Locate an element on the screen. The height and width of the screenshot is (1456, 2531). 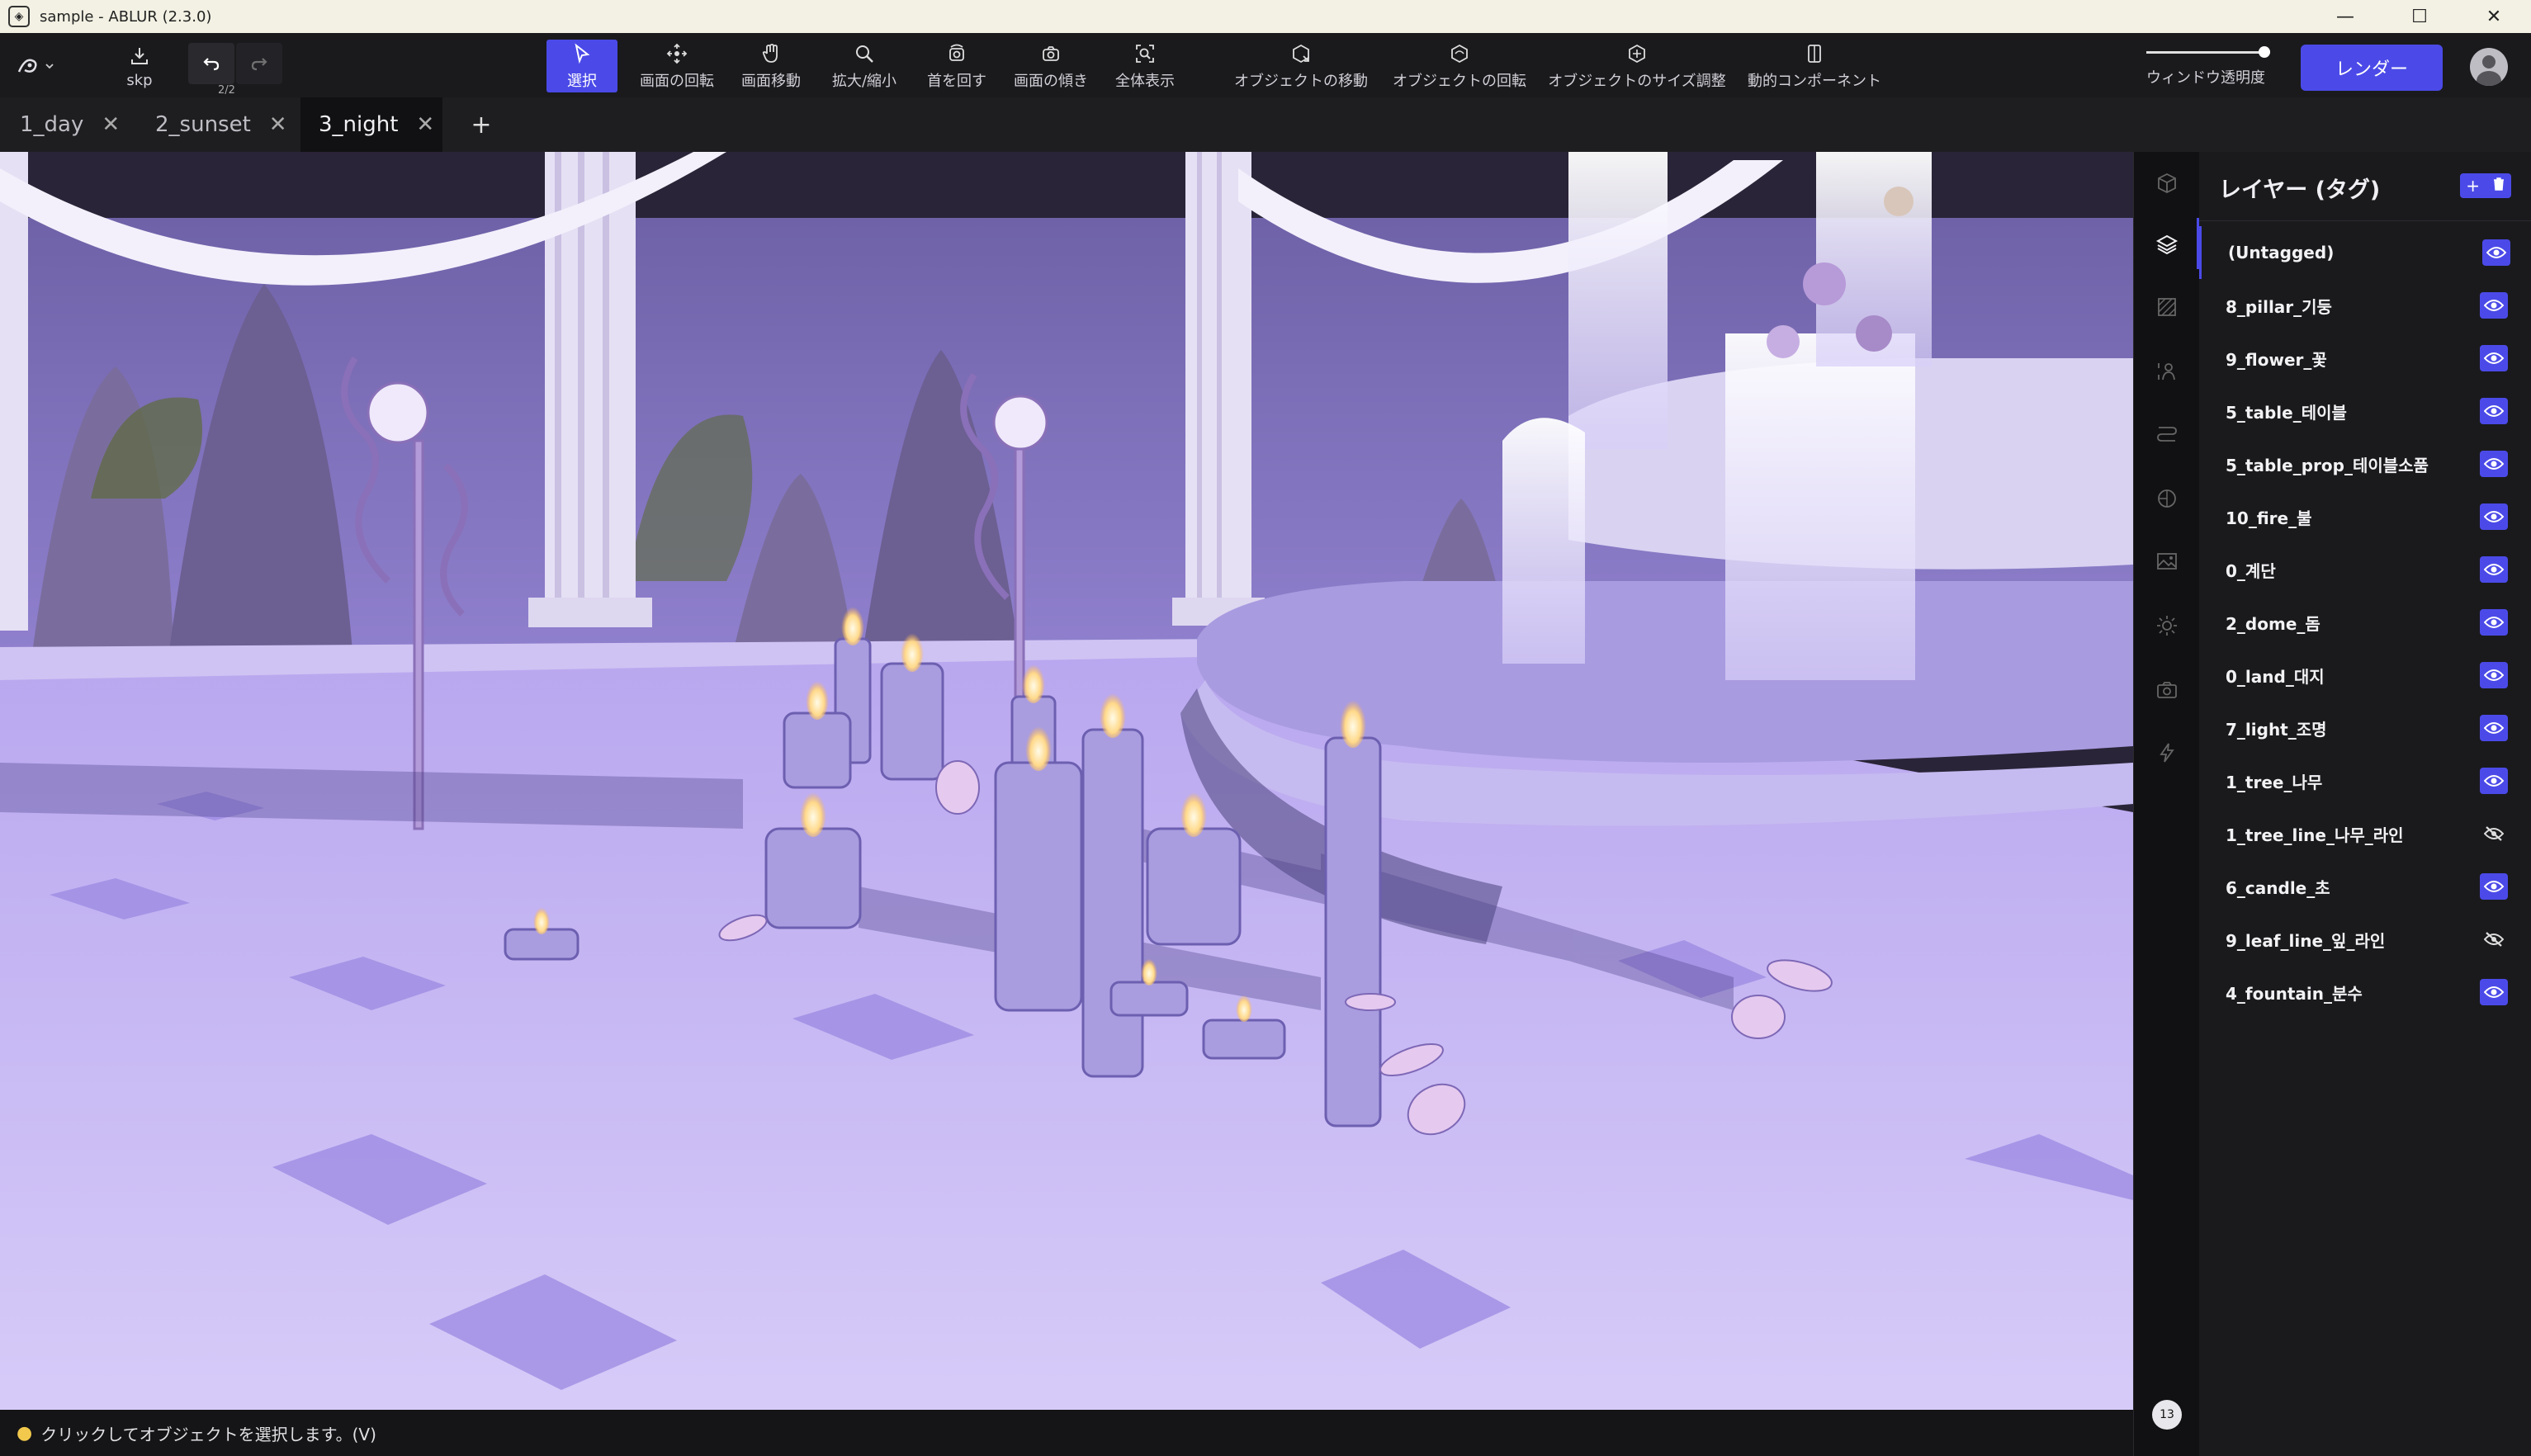
user-avatar is located at coordinates (2489, 67).